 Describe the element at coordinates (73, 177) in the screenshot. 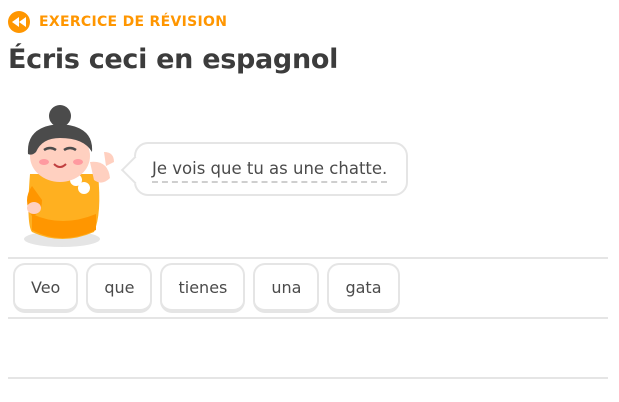

I see `character-illustration` at that location.